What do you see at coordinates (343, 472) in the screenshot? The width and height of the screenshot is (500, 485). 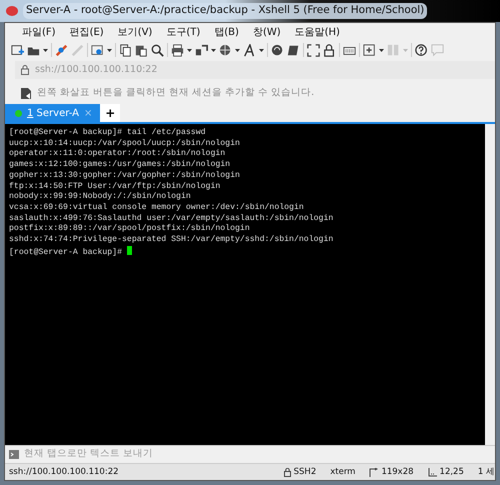 I see `terminal-type: xterm` at bounding box center [343, 472].